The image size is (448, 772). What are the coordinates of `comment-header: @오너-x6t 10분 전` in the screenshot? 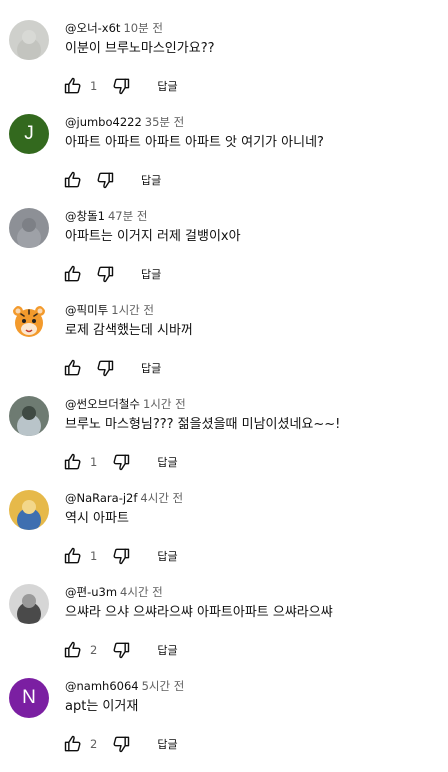 It's located at (114, 28).